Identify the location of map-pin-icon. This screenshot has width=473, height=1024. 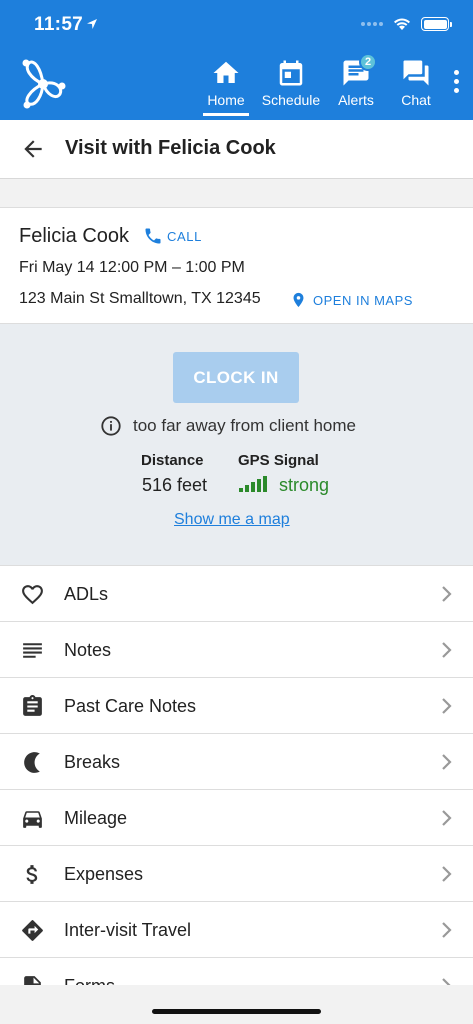
(298, 300).